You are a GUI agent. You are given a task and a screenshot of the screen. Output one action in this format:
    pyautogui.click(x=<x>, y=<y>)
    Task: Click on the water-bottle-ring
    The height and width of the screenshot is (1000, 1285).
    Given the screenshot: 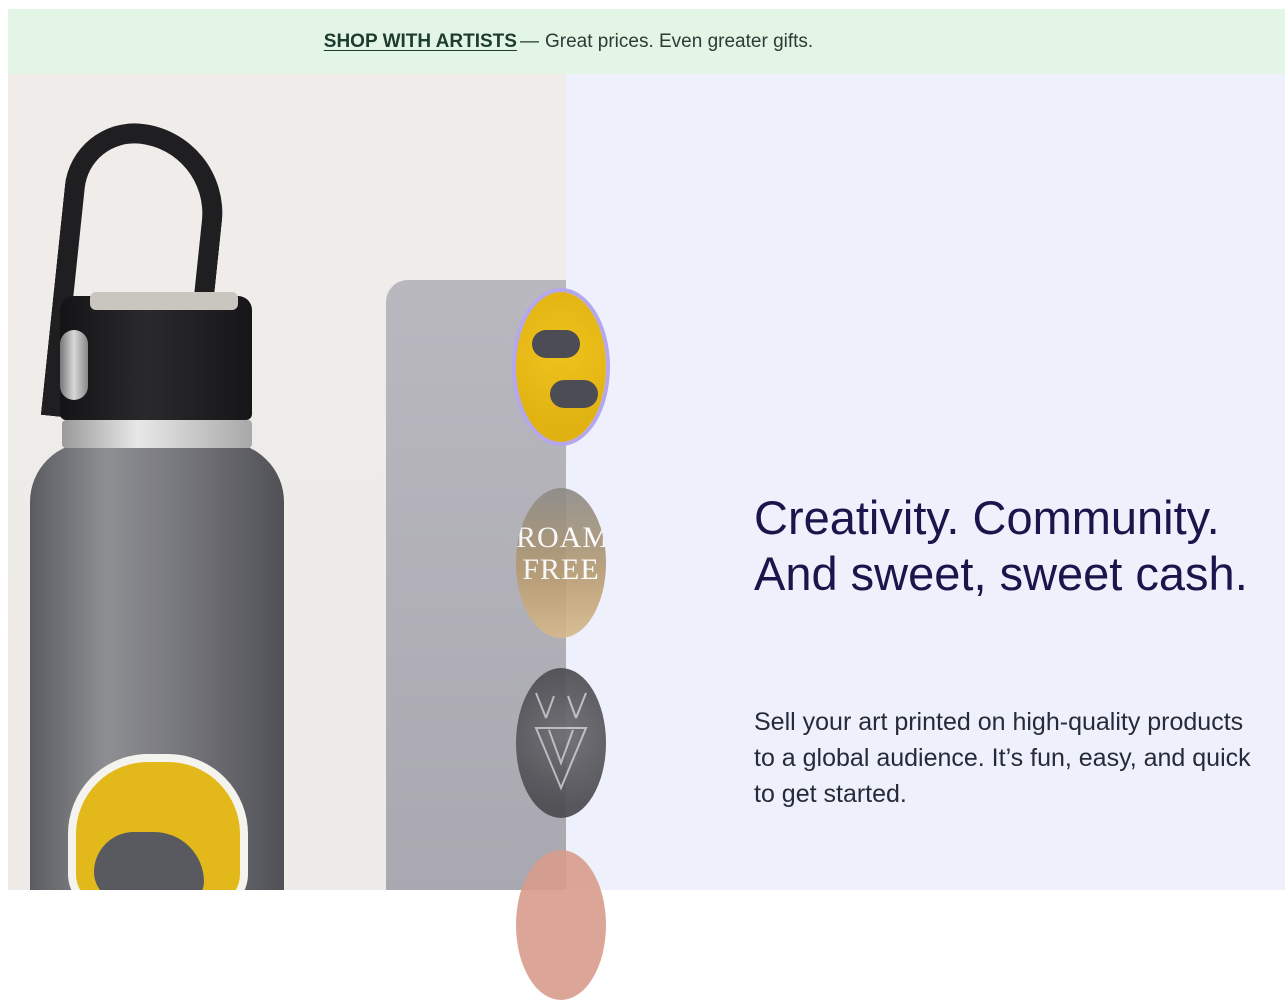 What is the action you would take?
    pyautogui.click(x=157, y=434)
    